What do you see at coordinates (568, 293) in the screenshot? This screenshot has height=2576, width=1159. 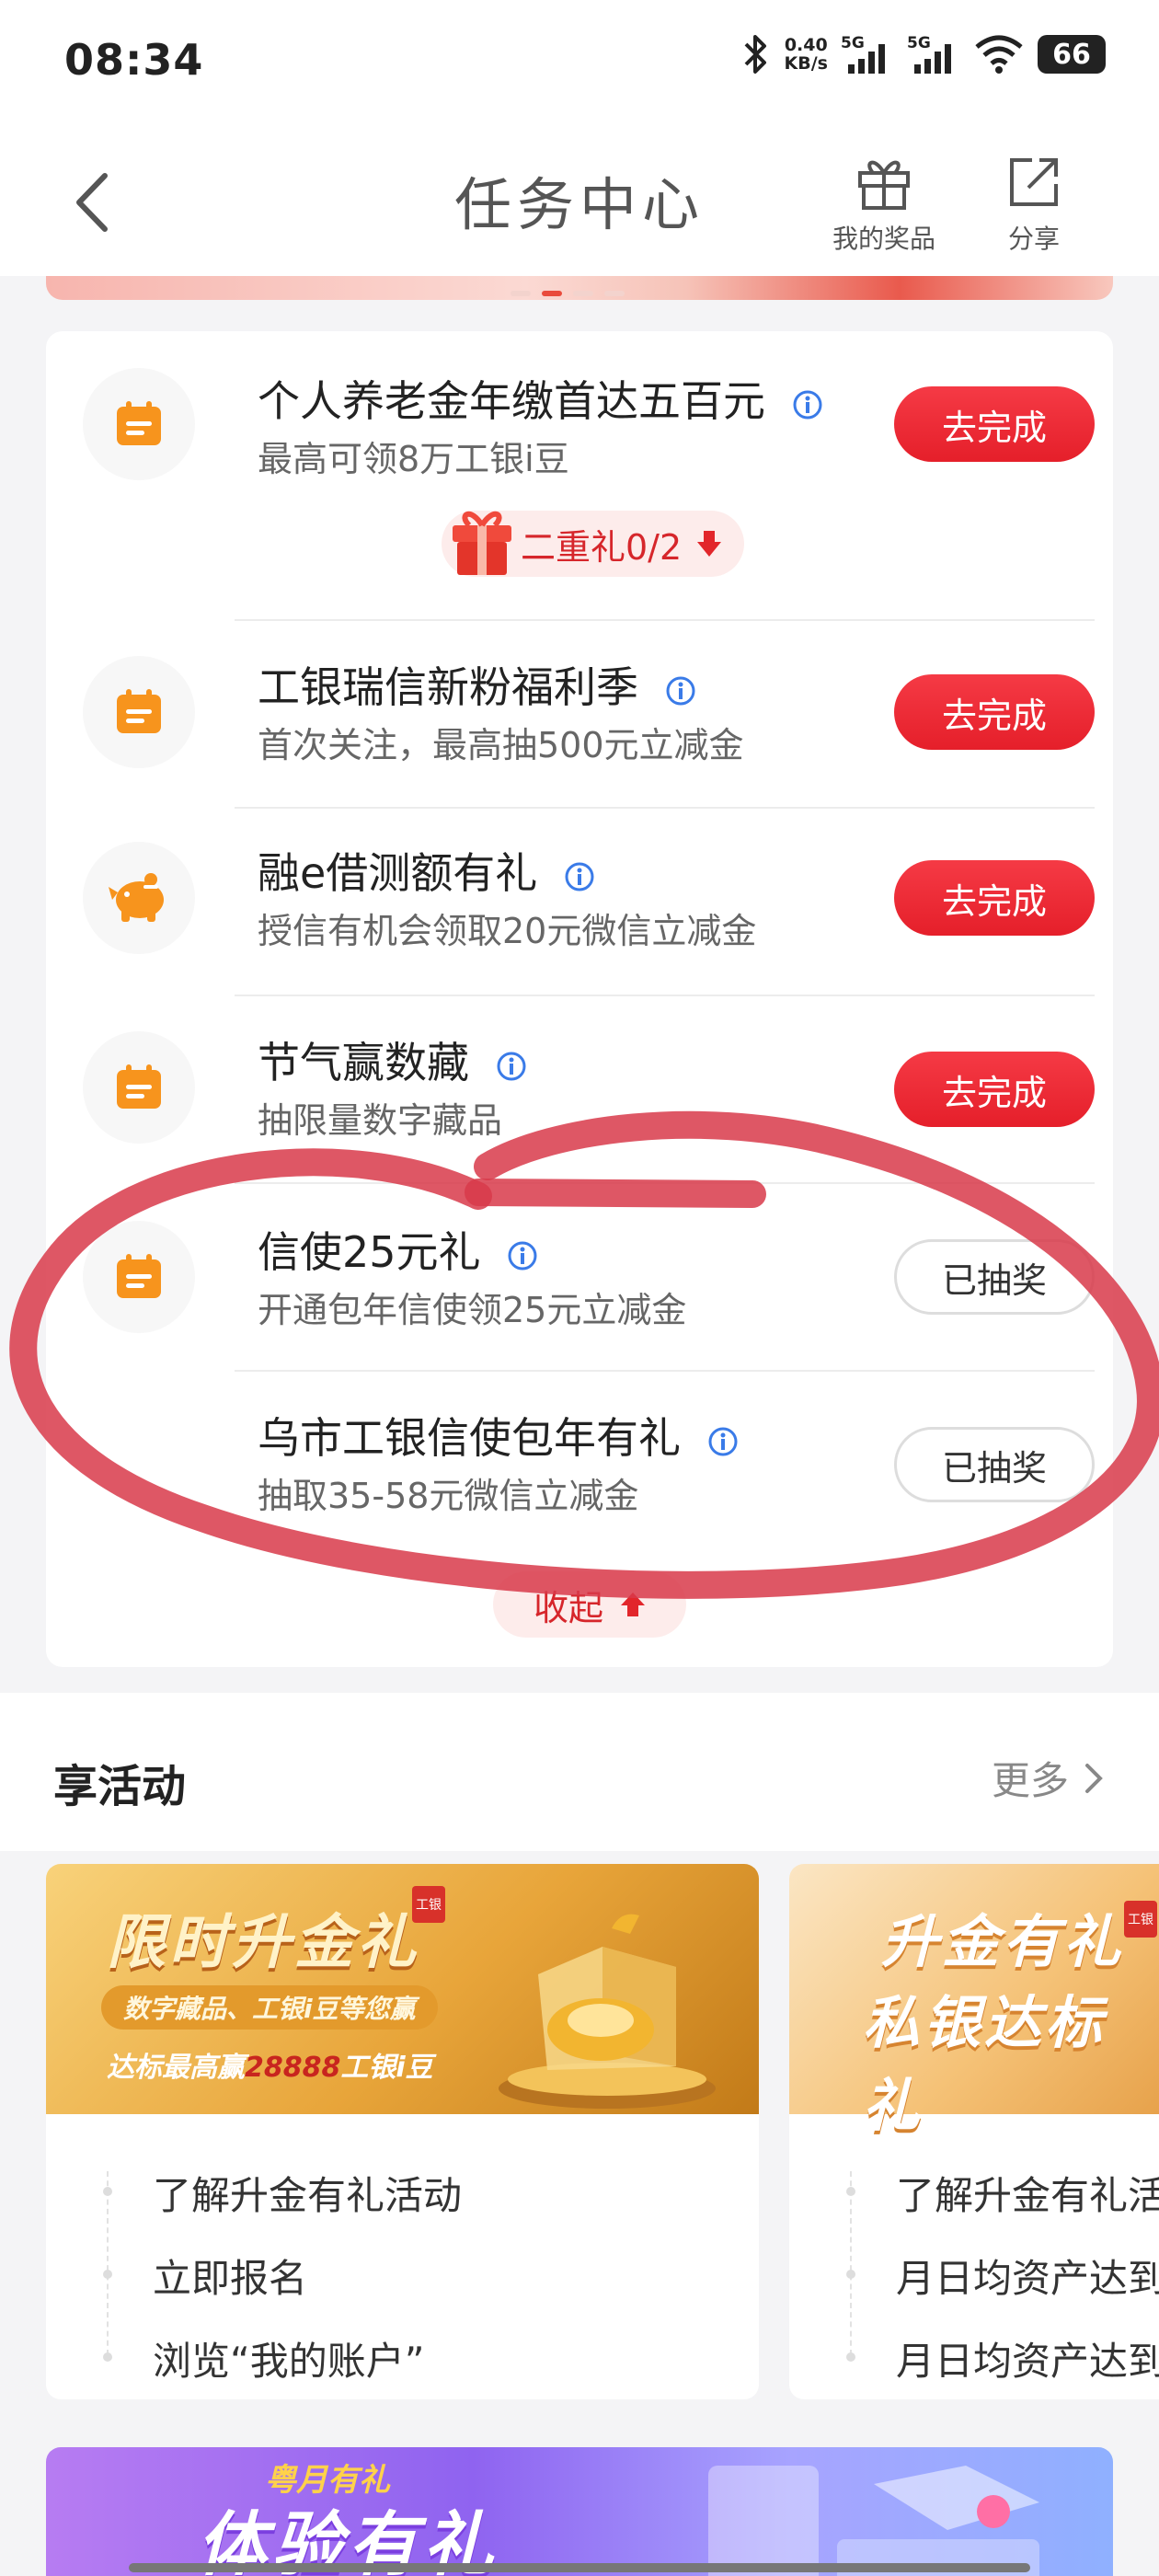 I see `carousel-dots` at bounding box center [568, 293].